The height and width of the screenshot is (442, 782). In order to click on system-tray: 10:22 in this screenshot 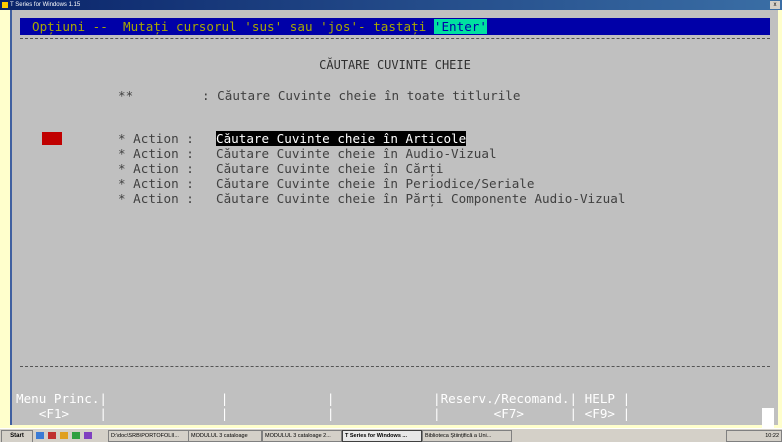, I will do `click(754, 436)`.